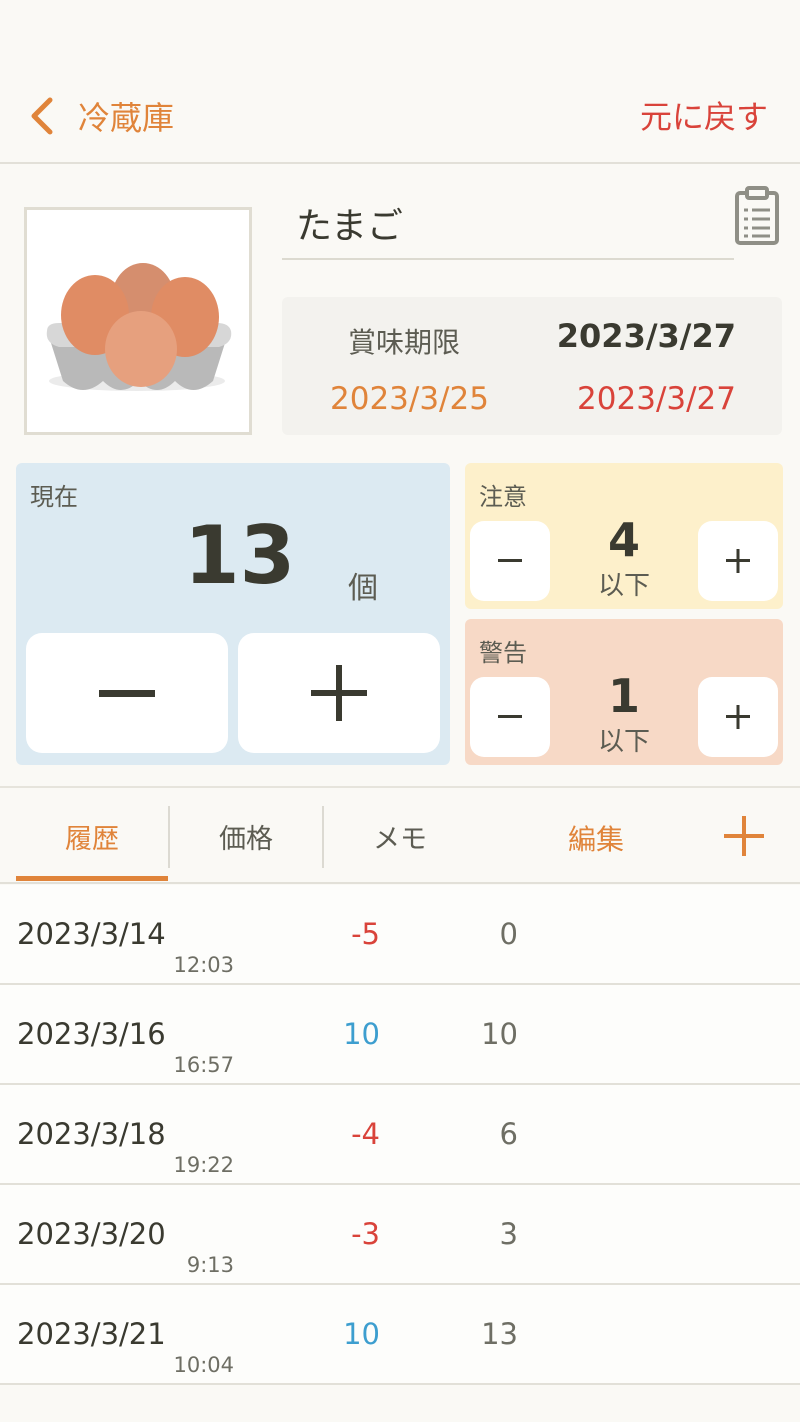  Describe the element at coordinates (508, 1234) in the screenshot. I see `history-total: 3` at that location.